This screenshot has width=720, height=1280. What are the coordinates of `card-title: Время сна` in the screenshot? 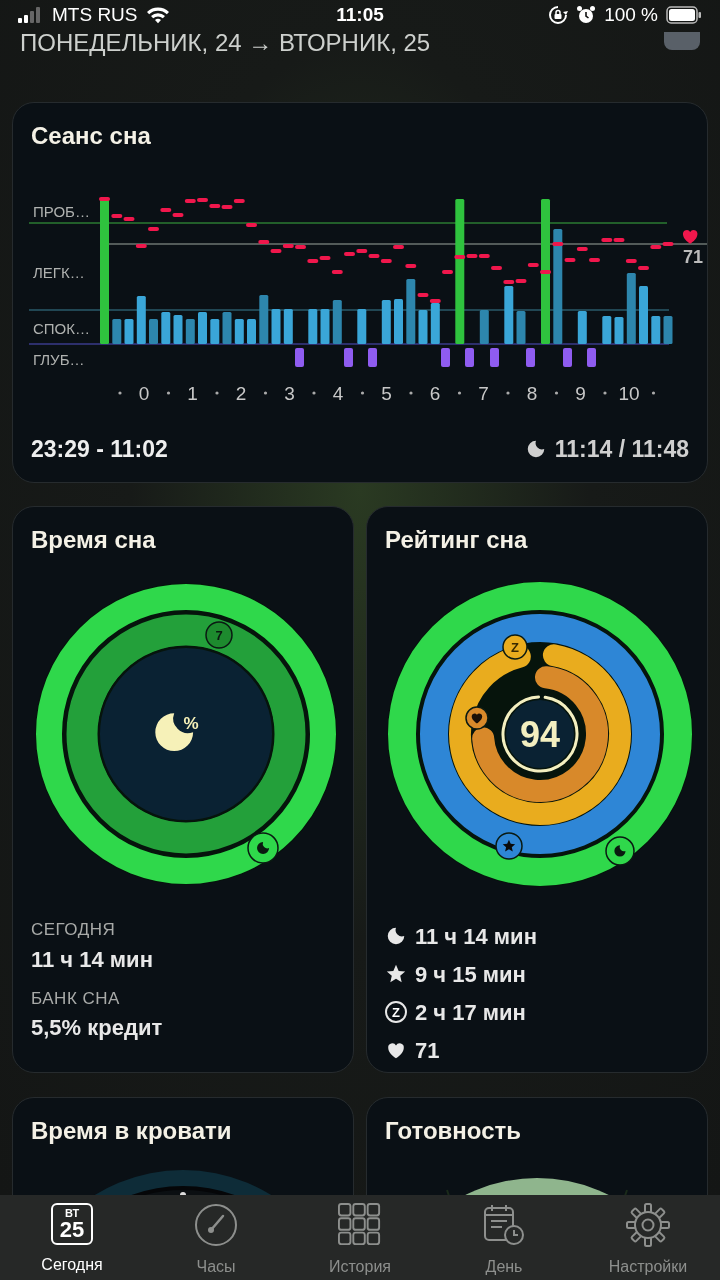 It's located at (93, 539).